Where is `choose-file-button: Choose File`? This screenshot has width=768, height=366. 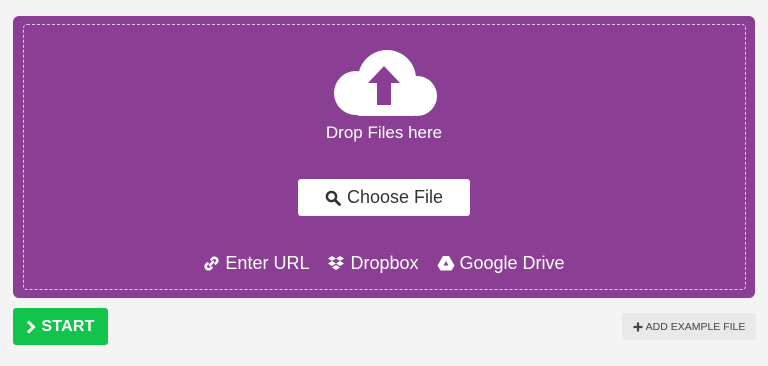
choose-file-button: Choose File is located at coordinates (384, 197).